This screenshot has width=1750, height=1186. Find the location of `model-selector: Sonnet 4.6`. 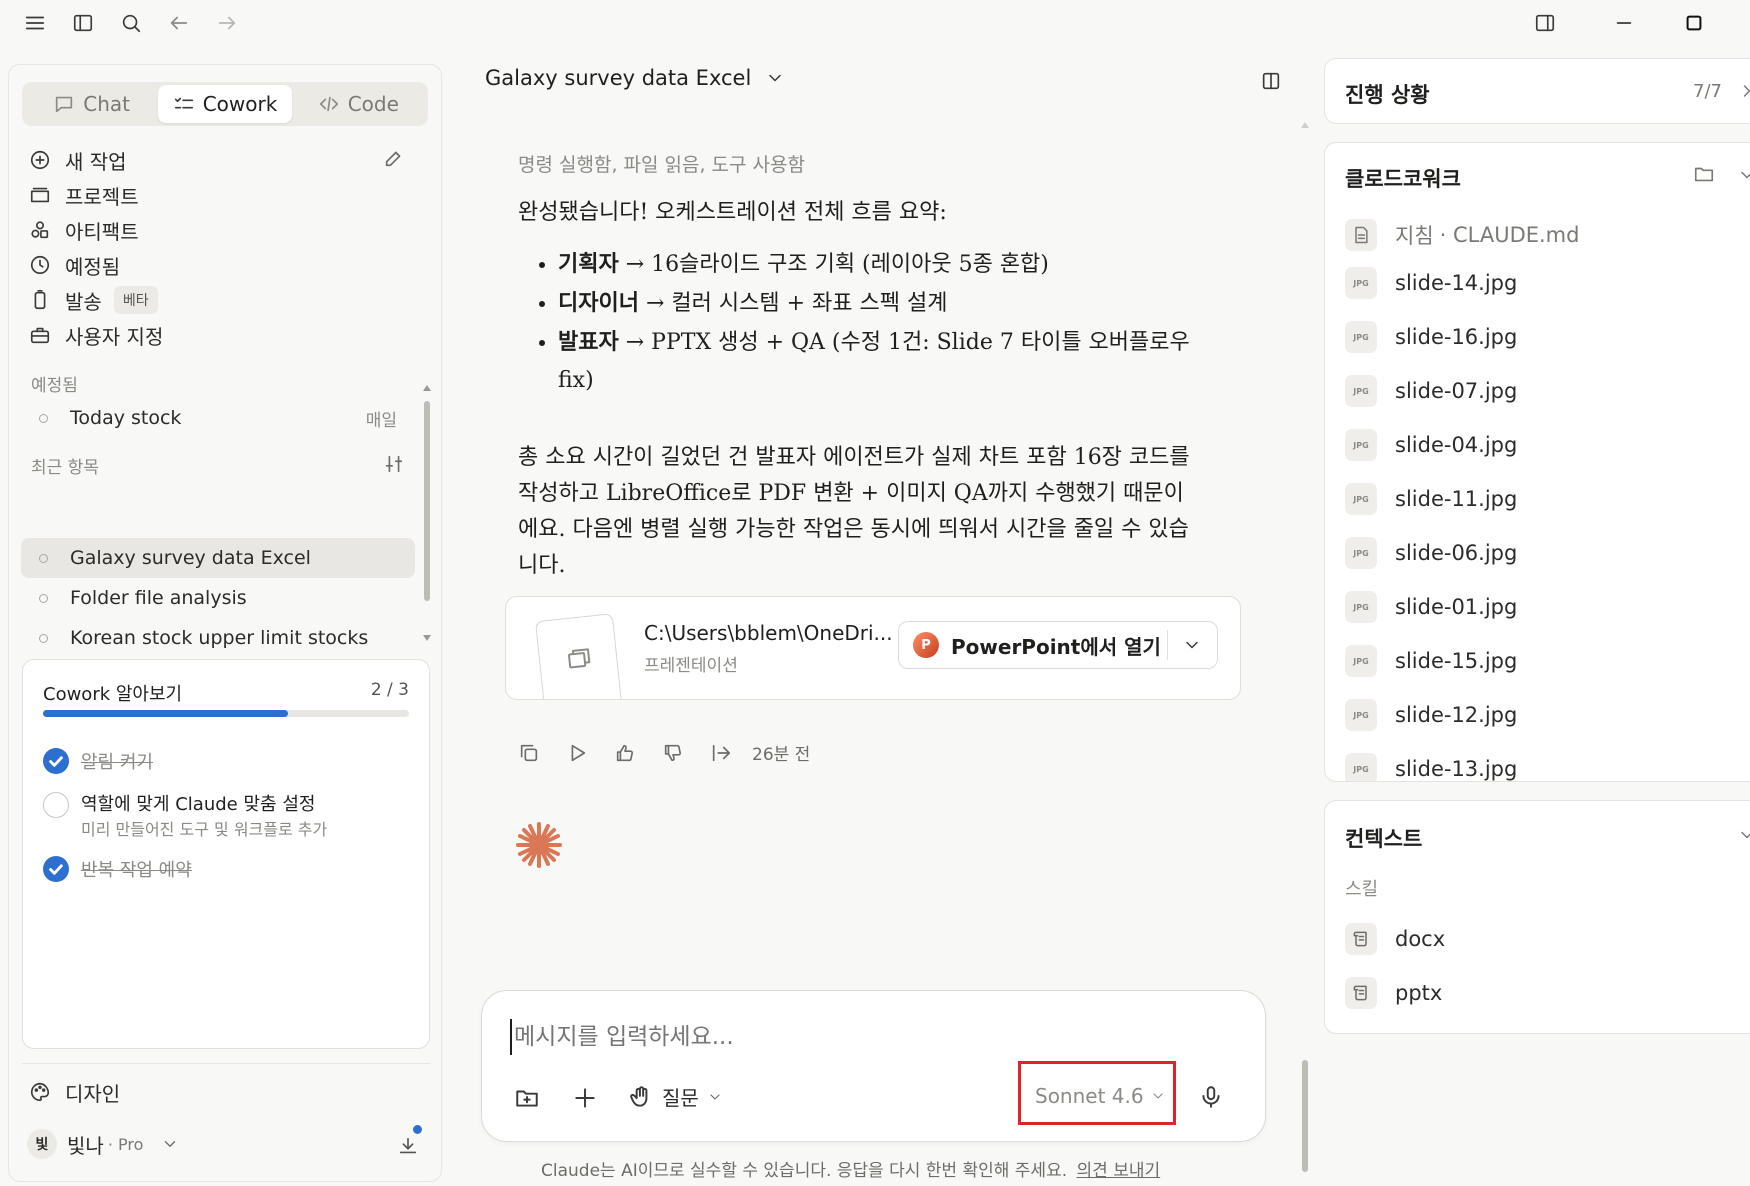

model-selector: Sonnet 4.6 is located at coordinates (1100, 1096).